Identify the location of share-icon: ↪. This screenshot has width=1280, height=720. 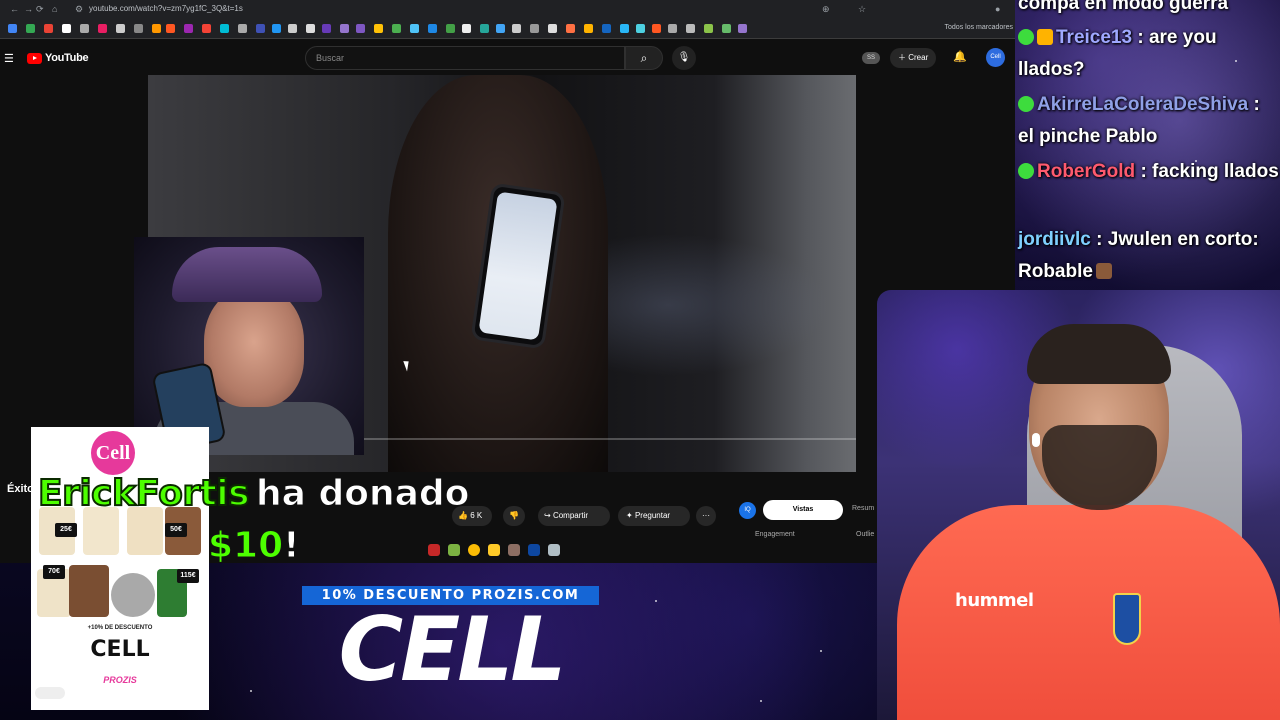
(548, 515).